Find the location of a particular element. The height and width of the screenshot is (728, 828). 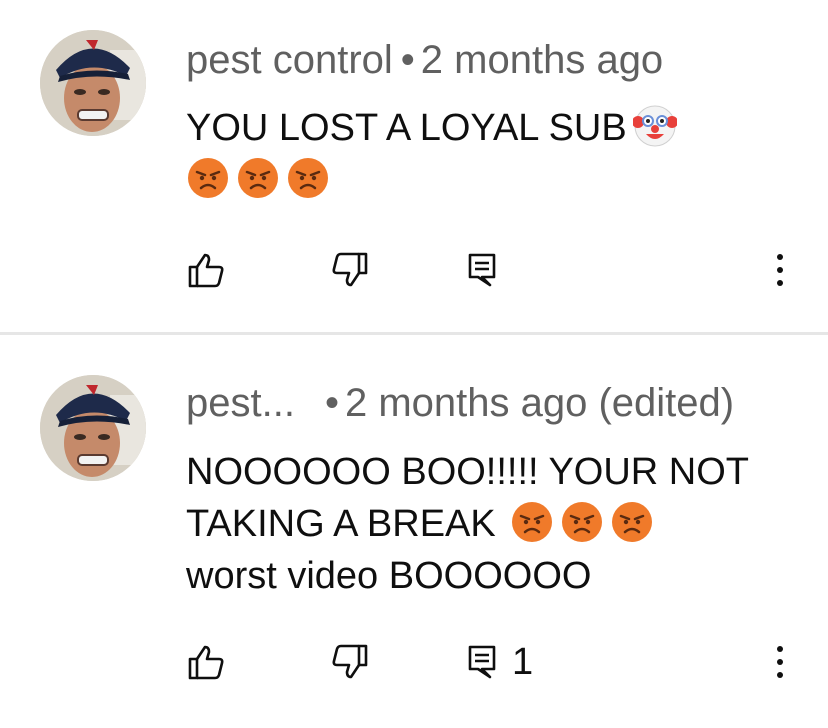

comment-actions: 1 is located at coordinates (414, 660).